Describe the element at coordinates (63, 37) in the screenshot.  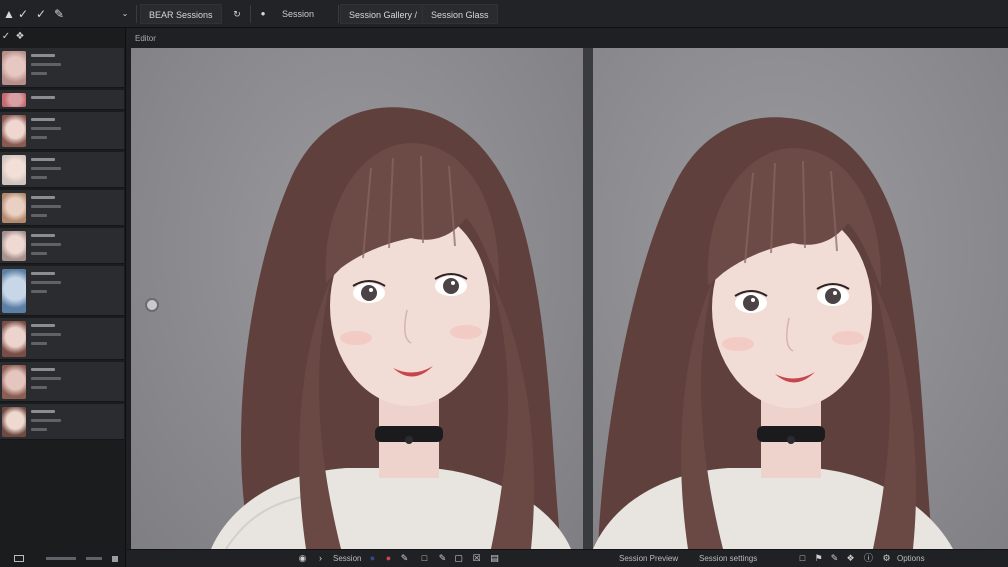
I see `panel-header: ✓ ❖` at that location.